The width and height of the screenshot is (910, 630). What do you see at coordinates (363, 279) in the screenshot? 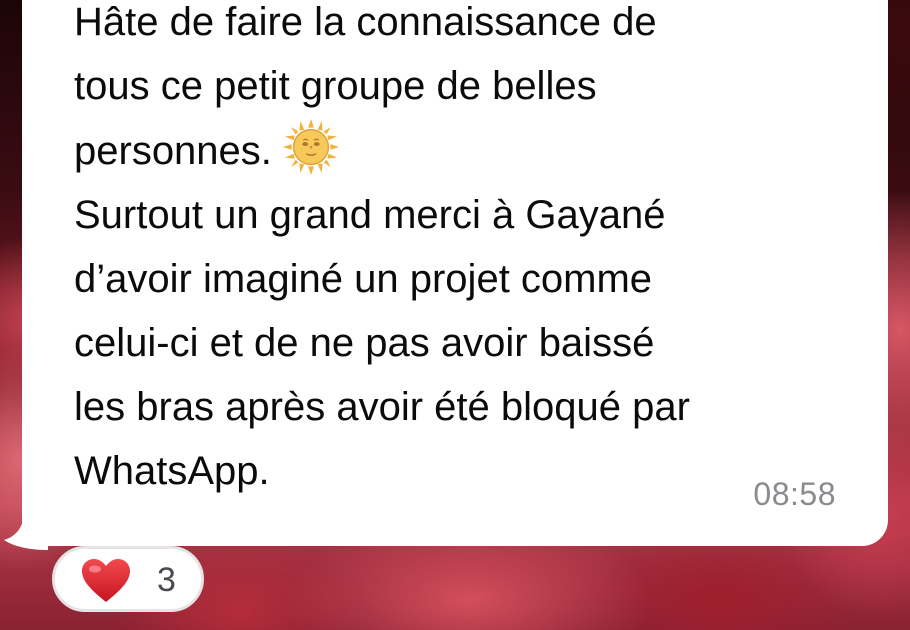
I see `message-line: d’avoir imaginé un projet comme` at bounding box center [363, 279].